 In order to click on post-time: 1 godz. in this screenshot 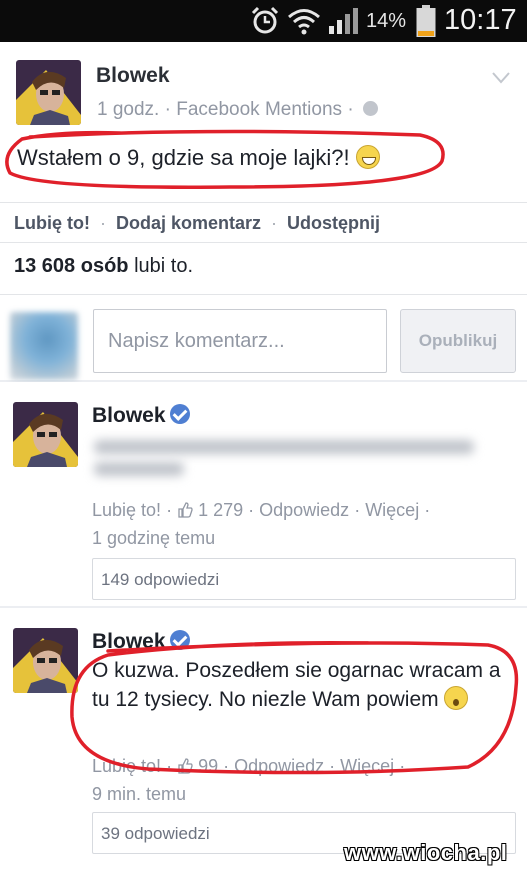, I will do `click(128, 109)`.